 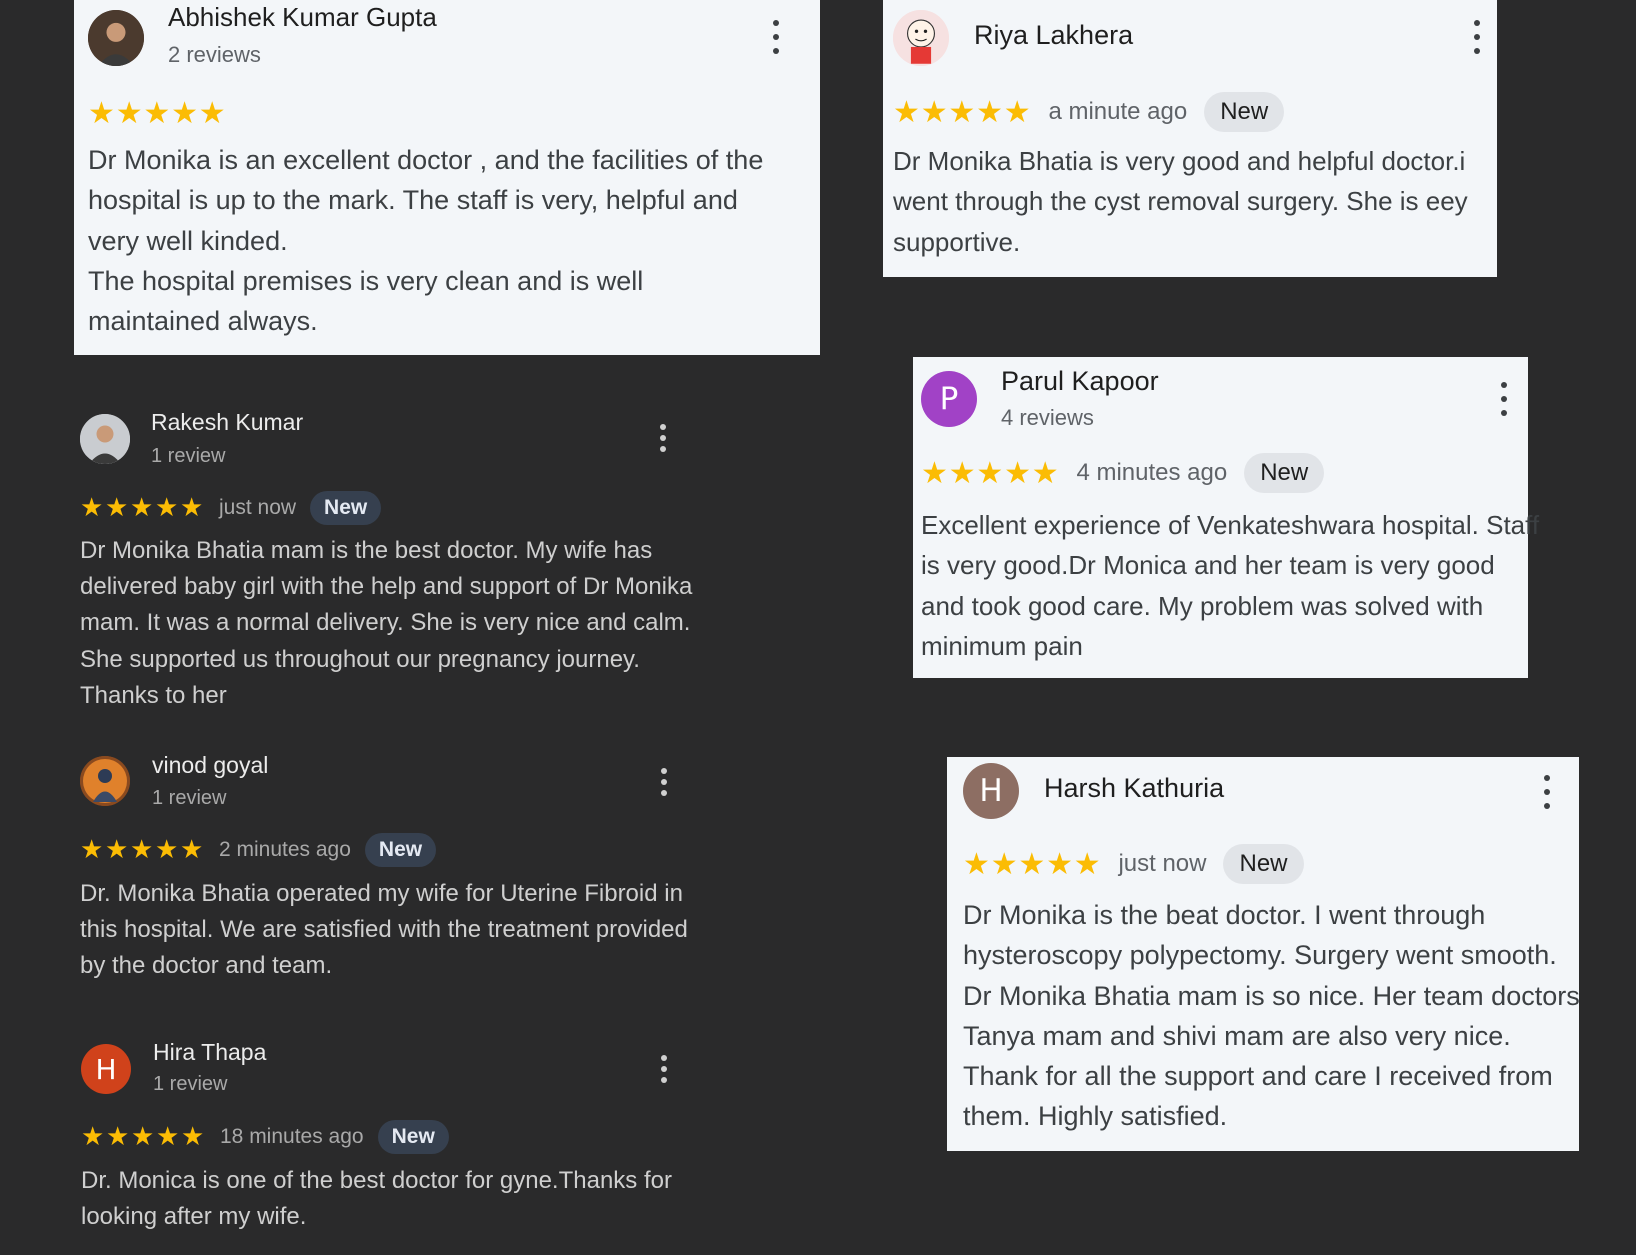 I want to click on rating-row: ★ ★ ★ ★ ★ a minute ago New, so click(x=1089, y=112).